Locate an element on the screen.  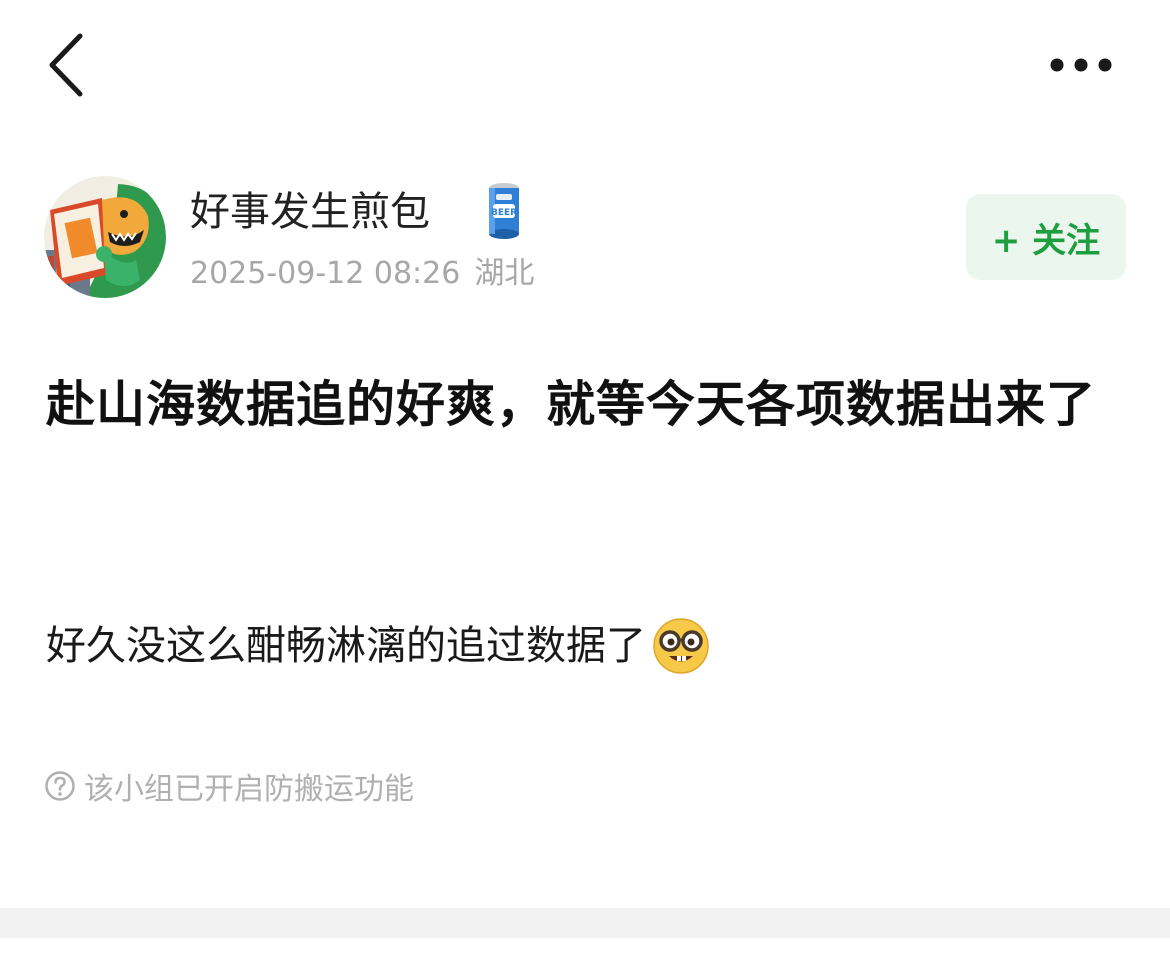
notice-text: 该小组已开启防搬运功能 is located at coordinates (249, 789).